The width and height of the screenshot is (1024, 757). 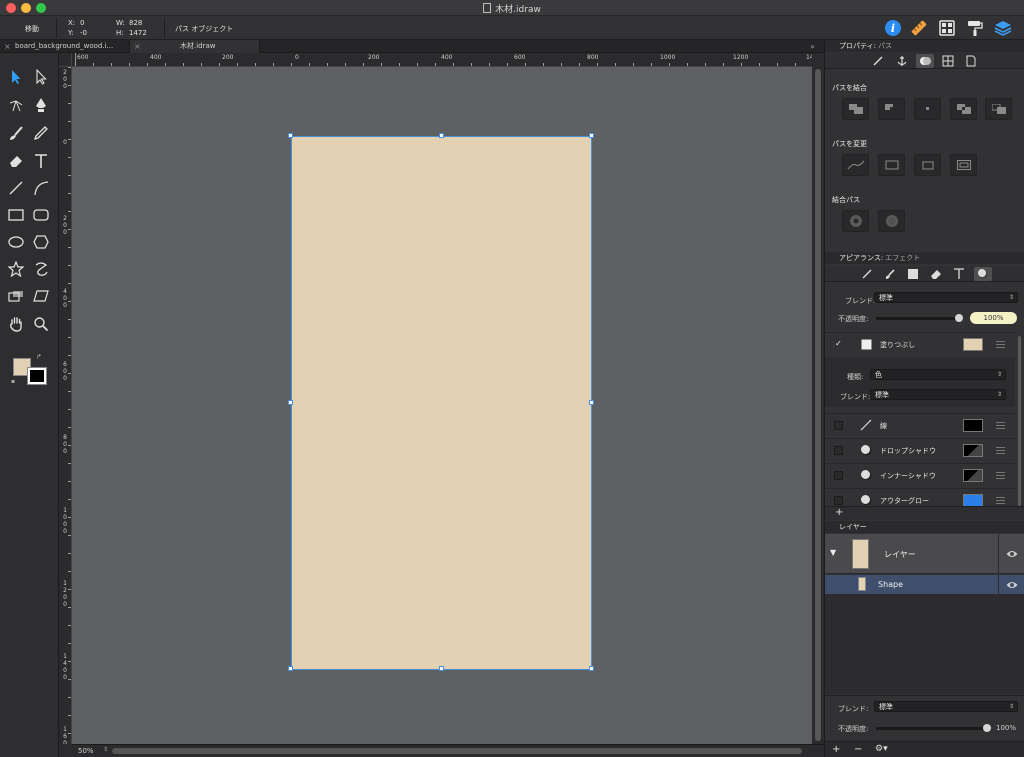 What do you see at coordinates (39, 357) in the screenshot?
I see `swap-colors-icon: ↱` at bounding box center [39, 357].